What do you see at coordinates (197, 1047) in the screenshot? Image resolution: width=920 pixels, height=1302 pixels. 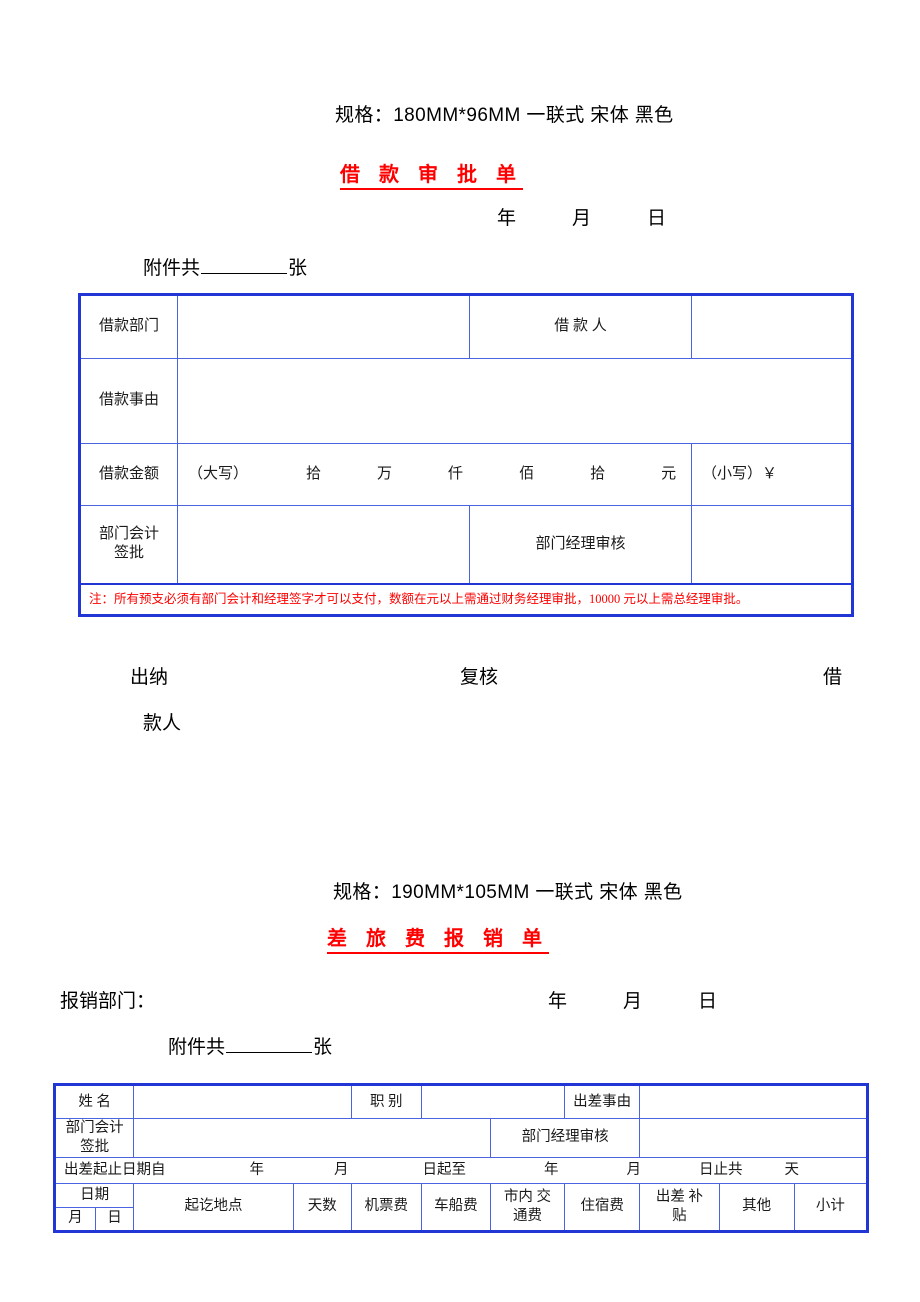 I see `form2-attachment-prefix: 附件共` at bounding box center [197, 1047].